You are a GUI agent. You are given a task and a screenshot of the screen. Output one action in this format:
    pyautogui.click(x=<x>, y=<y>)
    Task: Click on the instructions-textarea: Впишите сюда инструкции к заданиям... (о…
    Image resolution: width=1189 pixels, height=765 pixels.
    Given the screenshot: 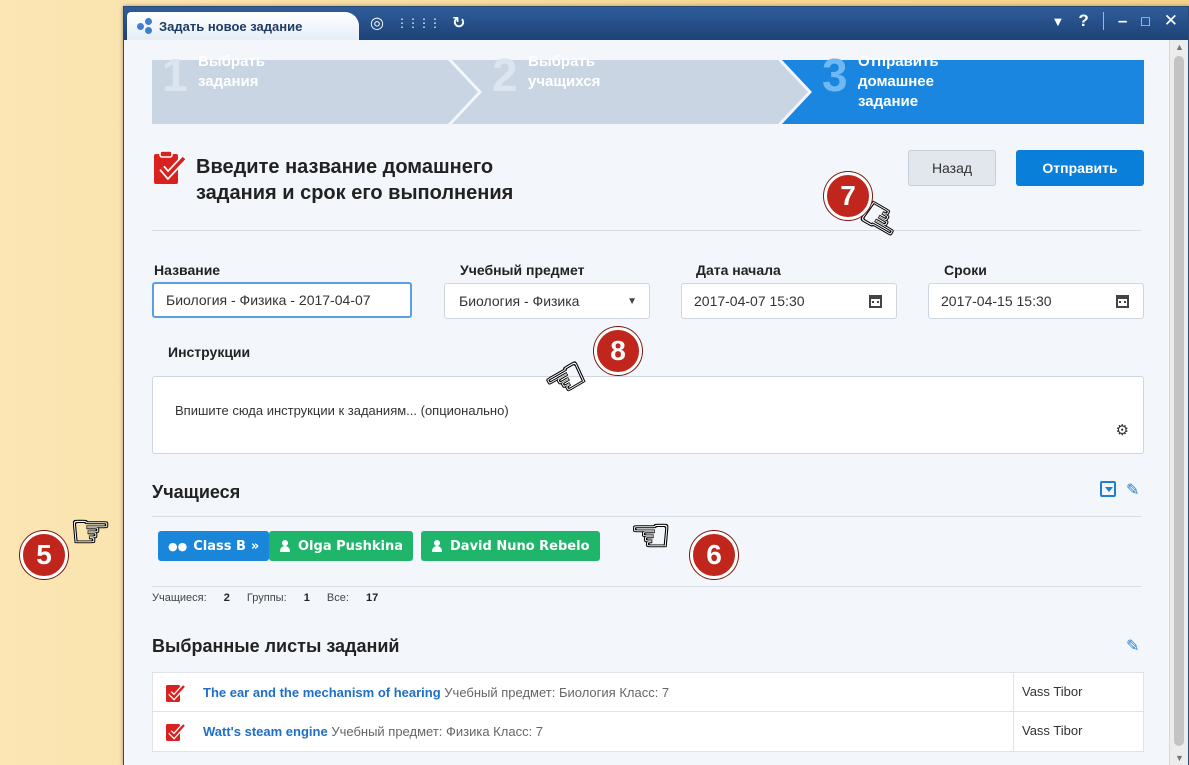 What is the action you would take?
    pyautogui.click(x=648, y=415)
    